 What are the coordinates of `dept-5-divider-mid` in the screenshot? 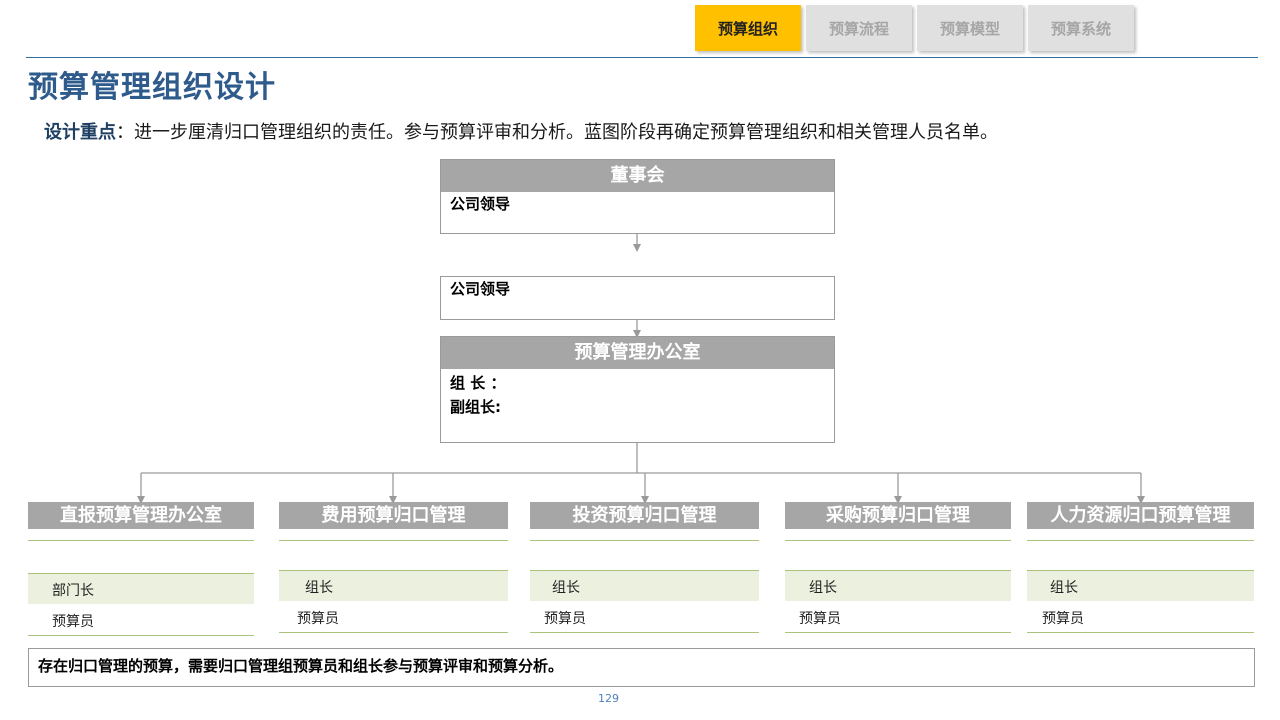 It's located at (1140, 570).